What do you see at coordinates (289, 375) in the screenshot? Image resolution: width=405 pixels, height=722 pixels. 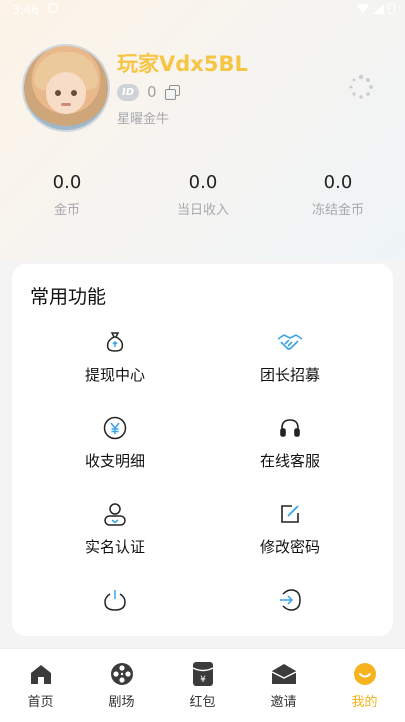 I see `function-label: 团长招募` at bounding box center [289, 375].